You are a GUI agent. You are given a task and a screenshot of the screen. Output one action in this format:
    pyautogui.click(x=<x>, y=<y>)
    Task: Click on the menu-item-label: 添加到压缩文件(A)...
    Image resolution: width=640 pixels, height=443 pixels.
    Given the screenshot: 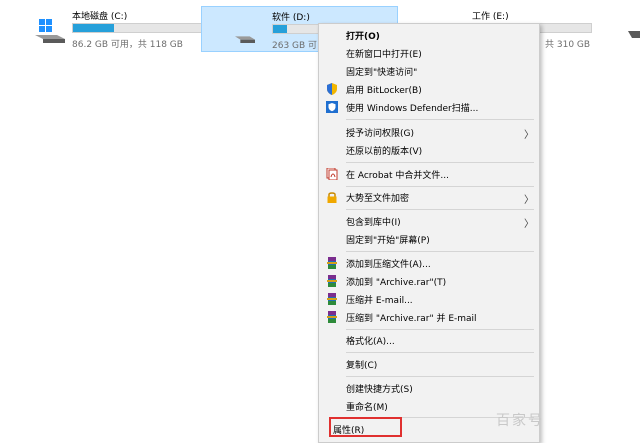 What is the action you would take?
    pyautogui.click(x=388, y=265)
    